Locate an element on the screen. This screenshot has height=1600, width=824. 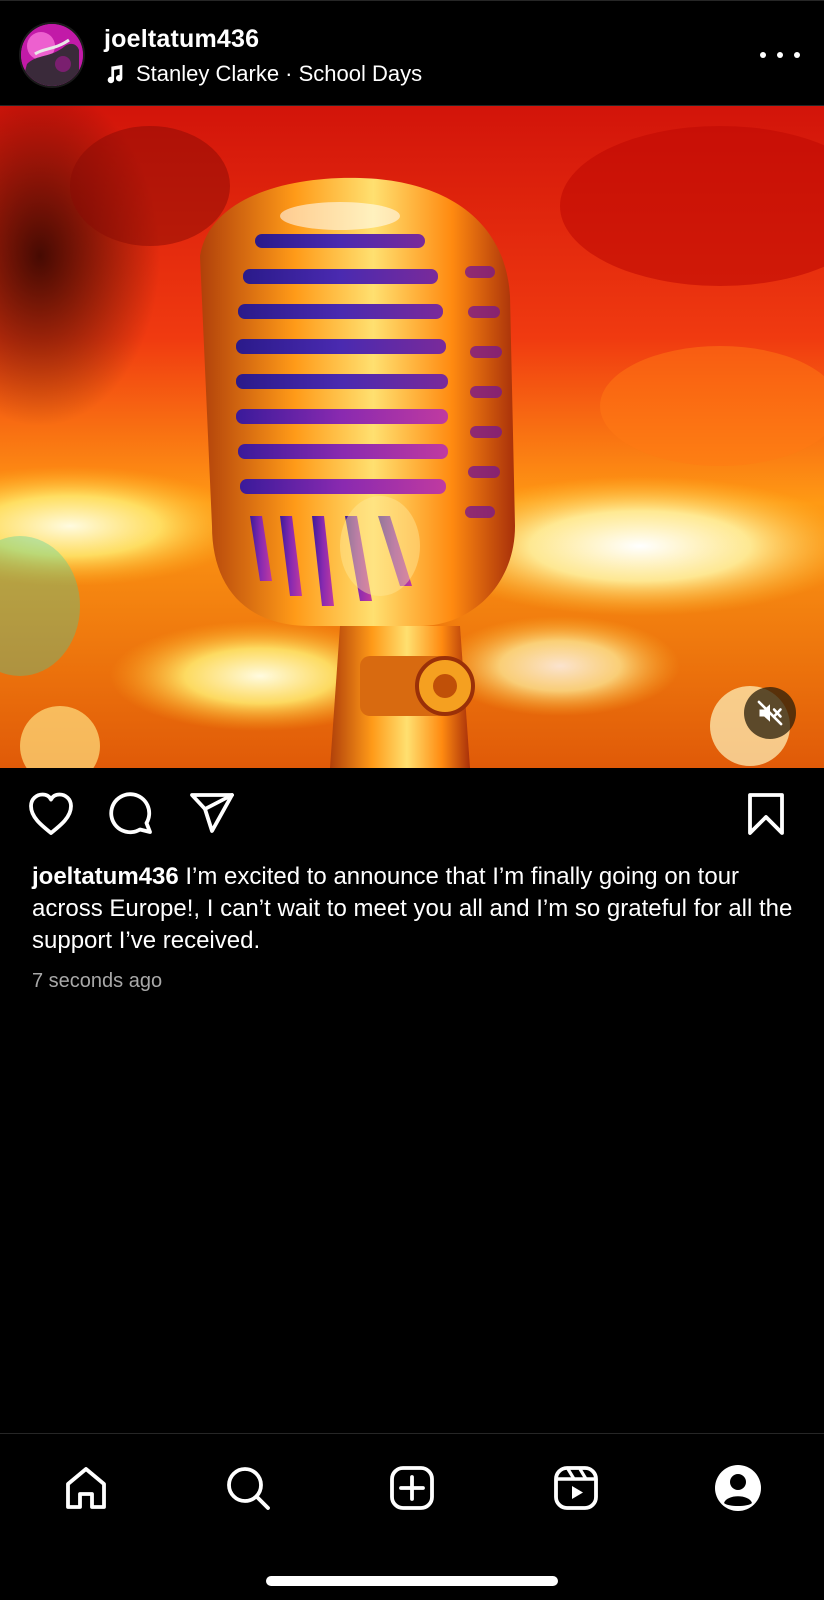
avatar is located at coordinates (52, 55).